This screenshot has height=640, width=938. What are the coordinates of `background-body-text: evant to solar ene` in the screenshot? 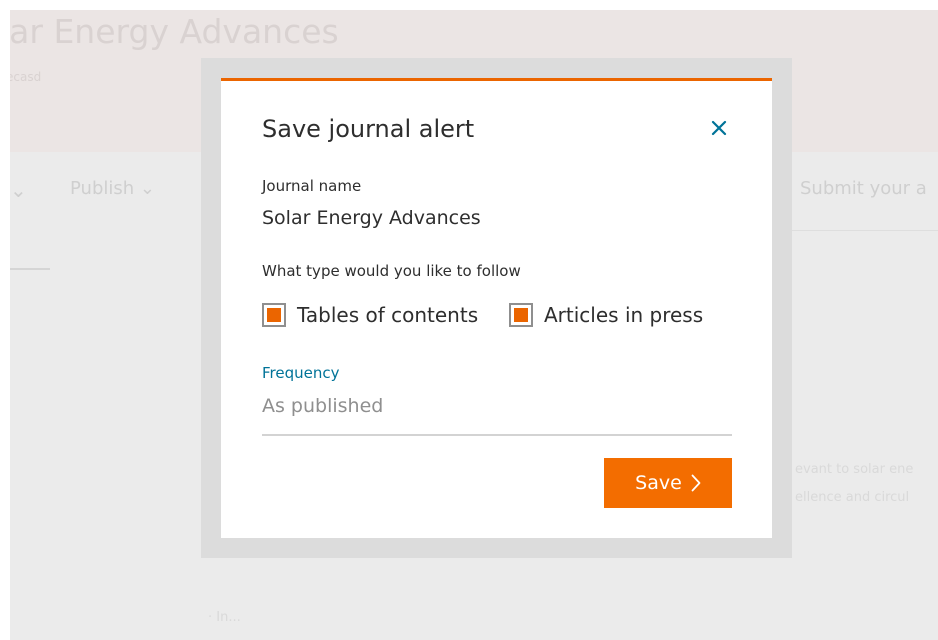 It's located at (854, 469).